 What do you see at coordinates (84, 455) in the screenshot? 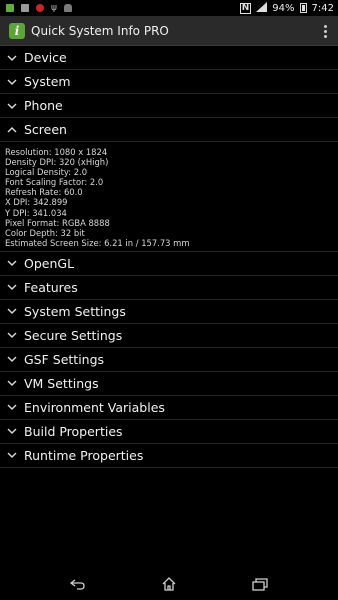
I see `section-label: Runtime Properties` at bounding box center [84, 455].